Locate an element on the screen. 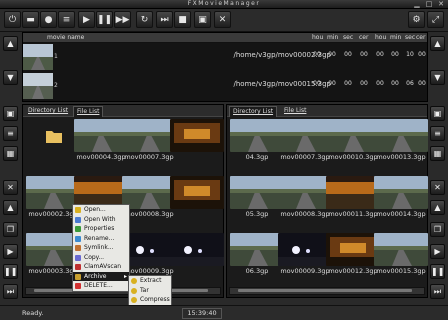 This screenshot has height=320, width=448. maximize-icon: □ is located at coordinates (429, 4).